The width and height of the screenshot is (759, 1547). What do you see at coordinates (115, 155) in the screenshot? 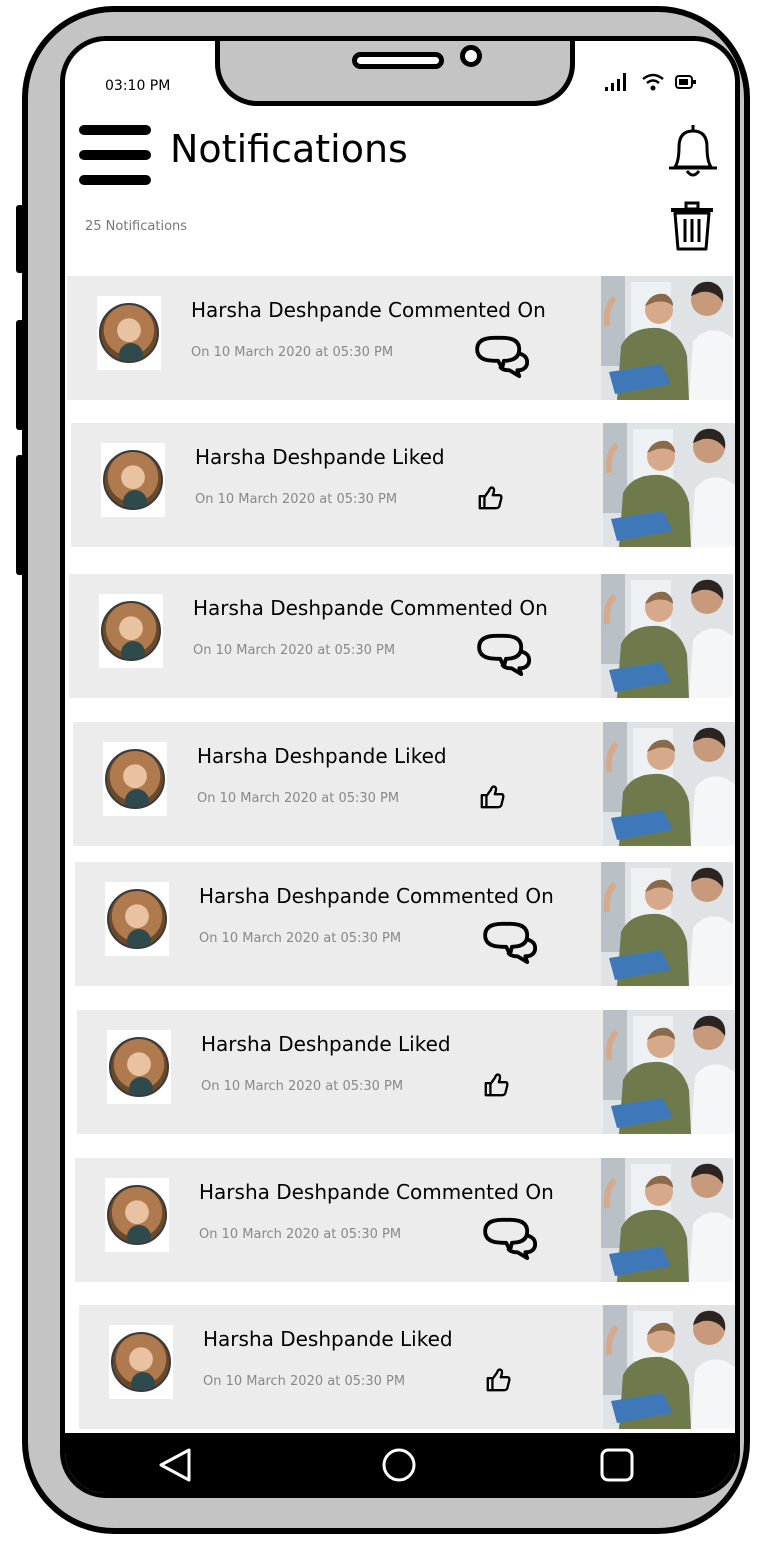
I see `menu-icon` at bounding box center [115, 155].